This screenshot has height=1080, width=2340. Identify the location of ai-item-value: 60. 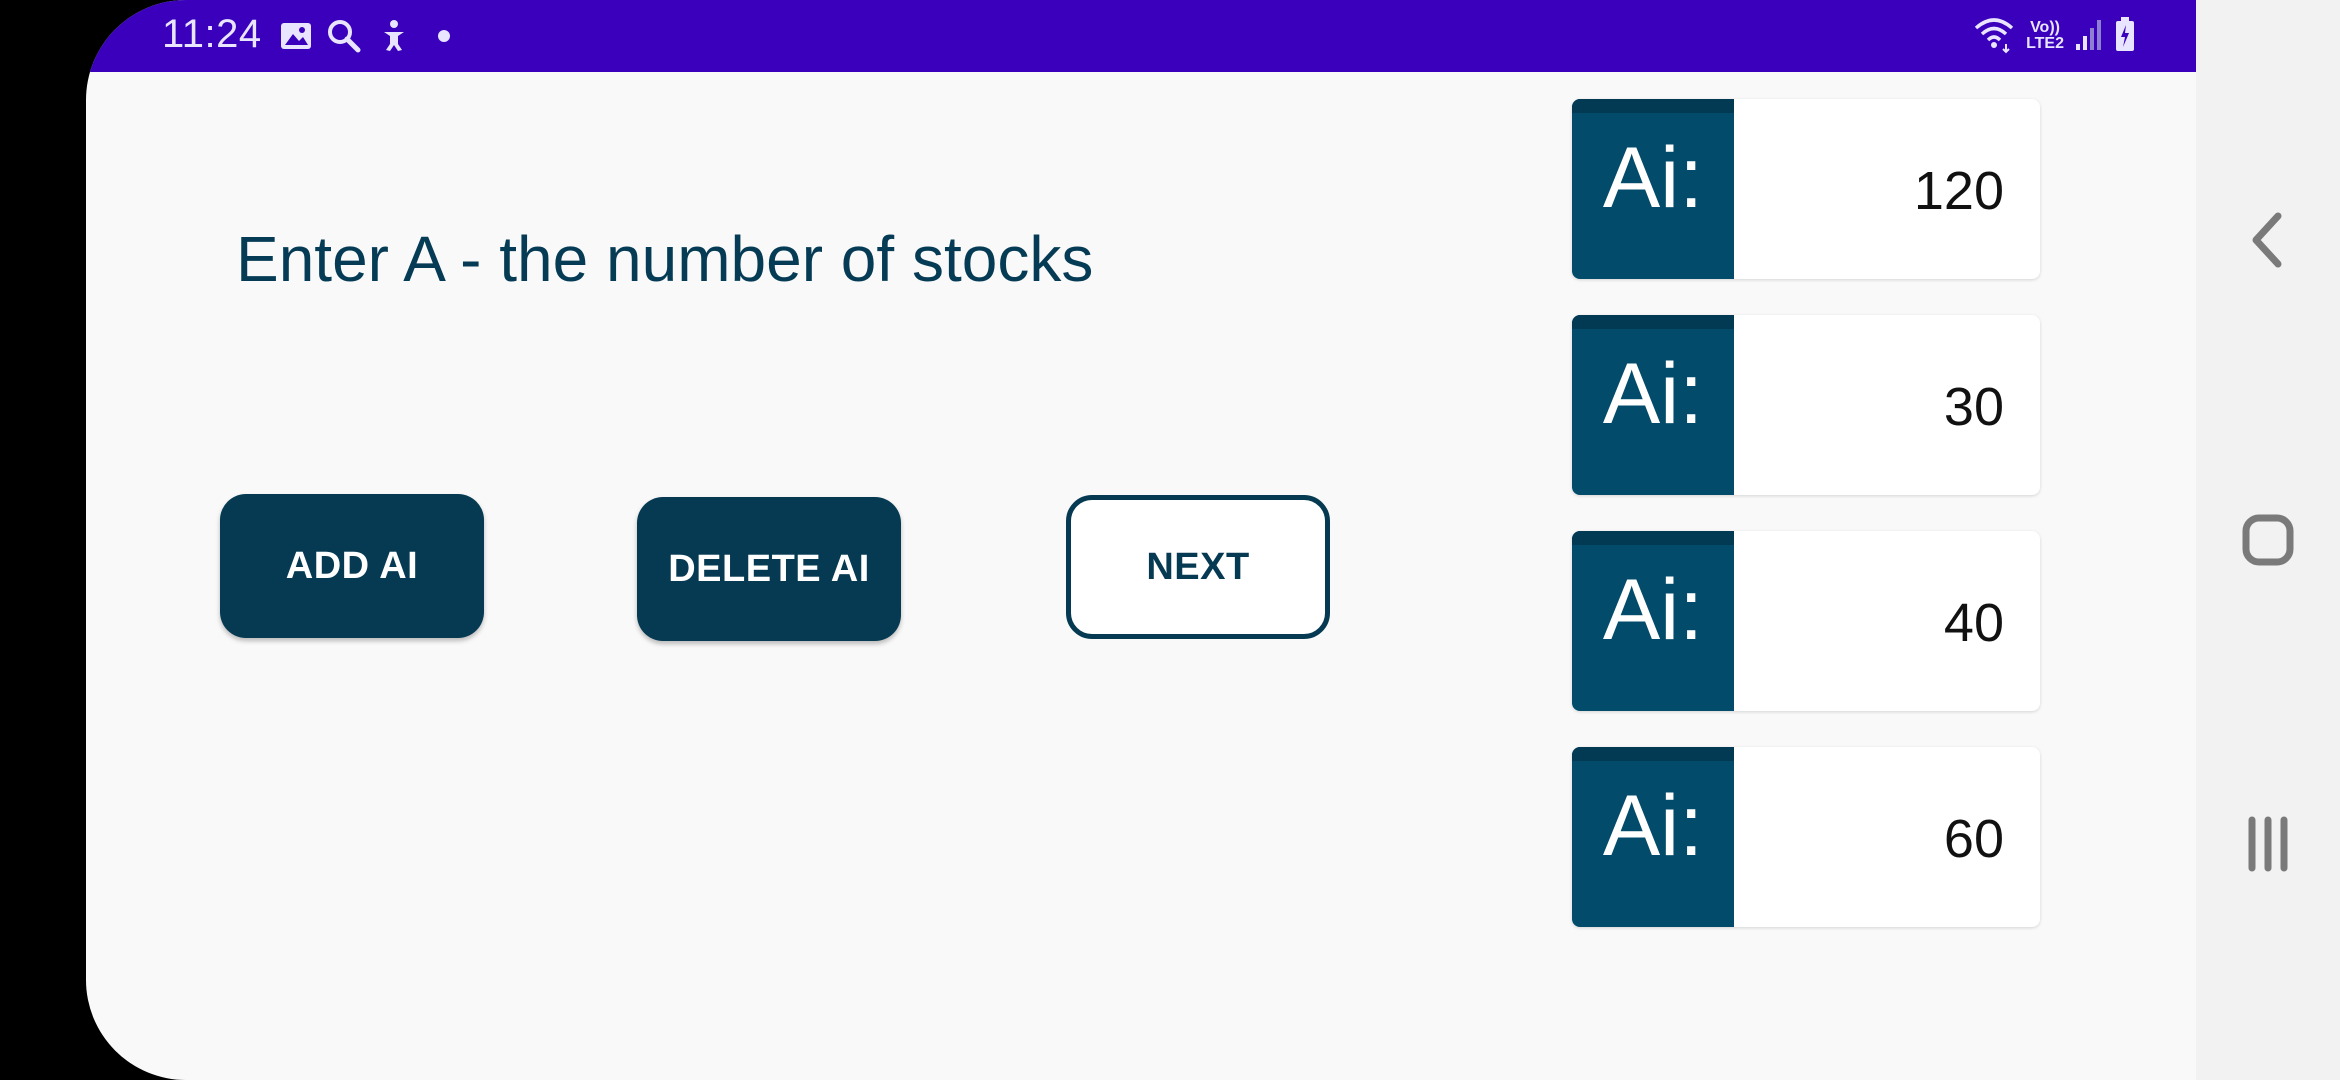
(1869, 837).